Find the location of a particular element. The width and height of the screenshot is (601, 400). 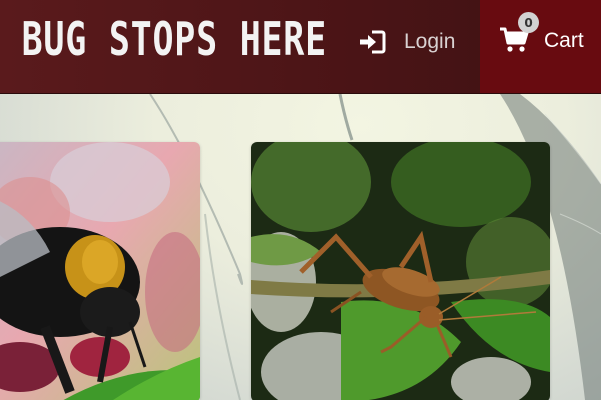

site-logo-text: E BUG STOPS HERE is located at coordinates (163, 39).